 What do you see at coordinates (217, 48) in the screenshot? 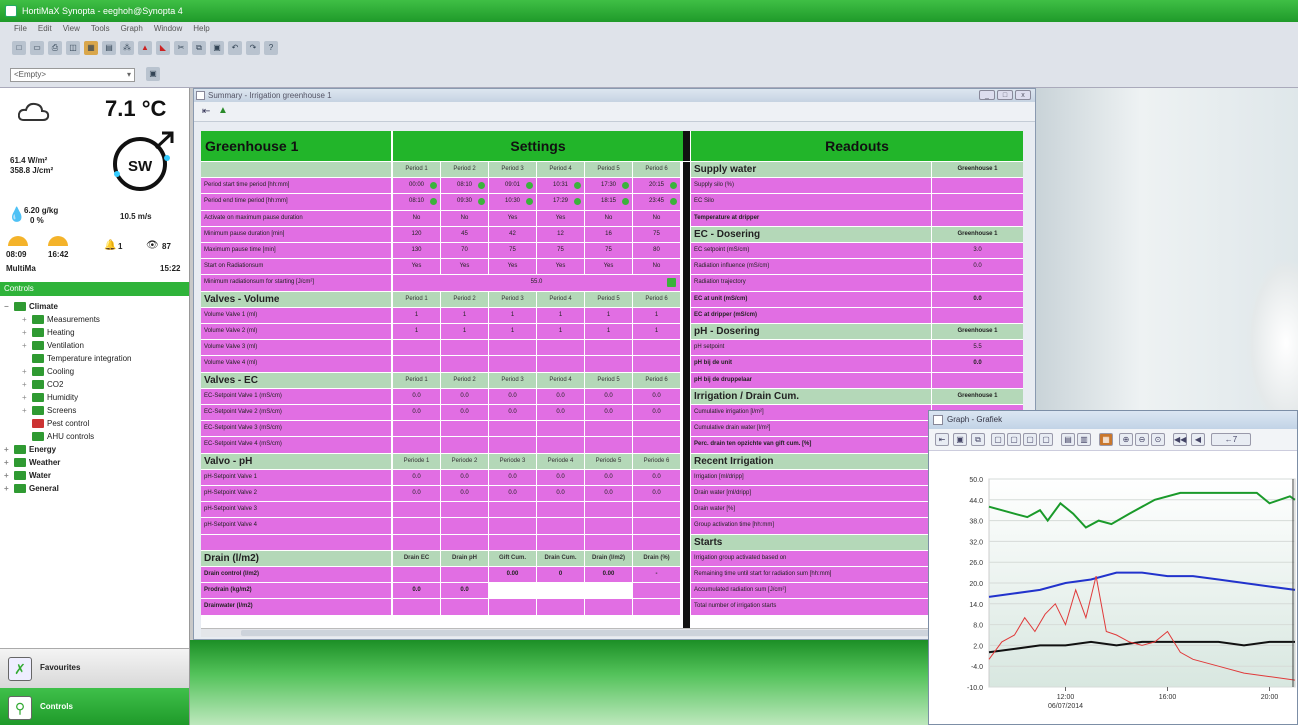
I see `paste-icon: ▣` at bounding box center [217, 48].